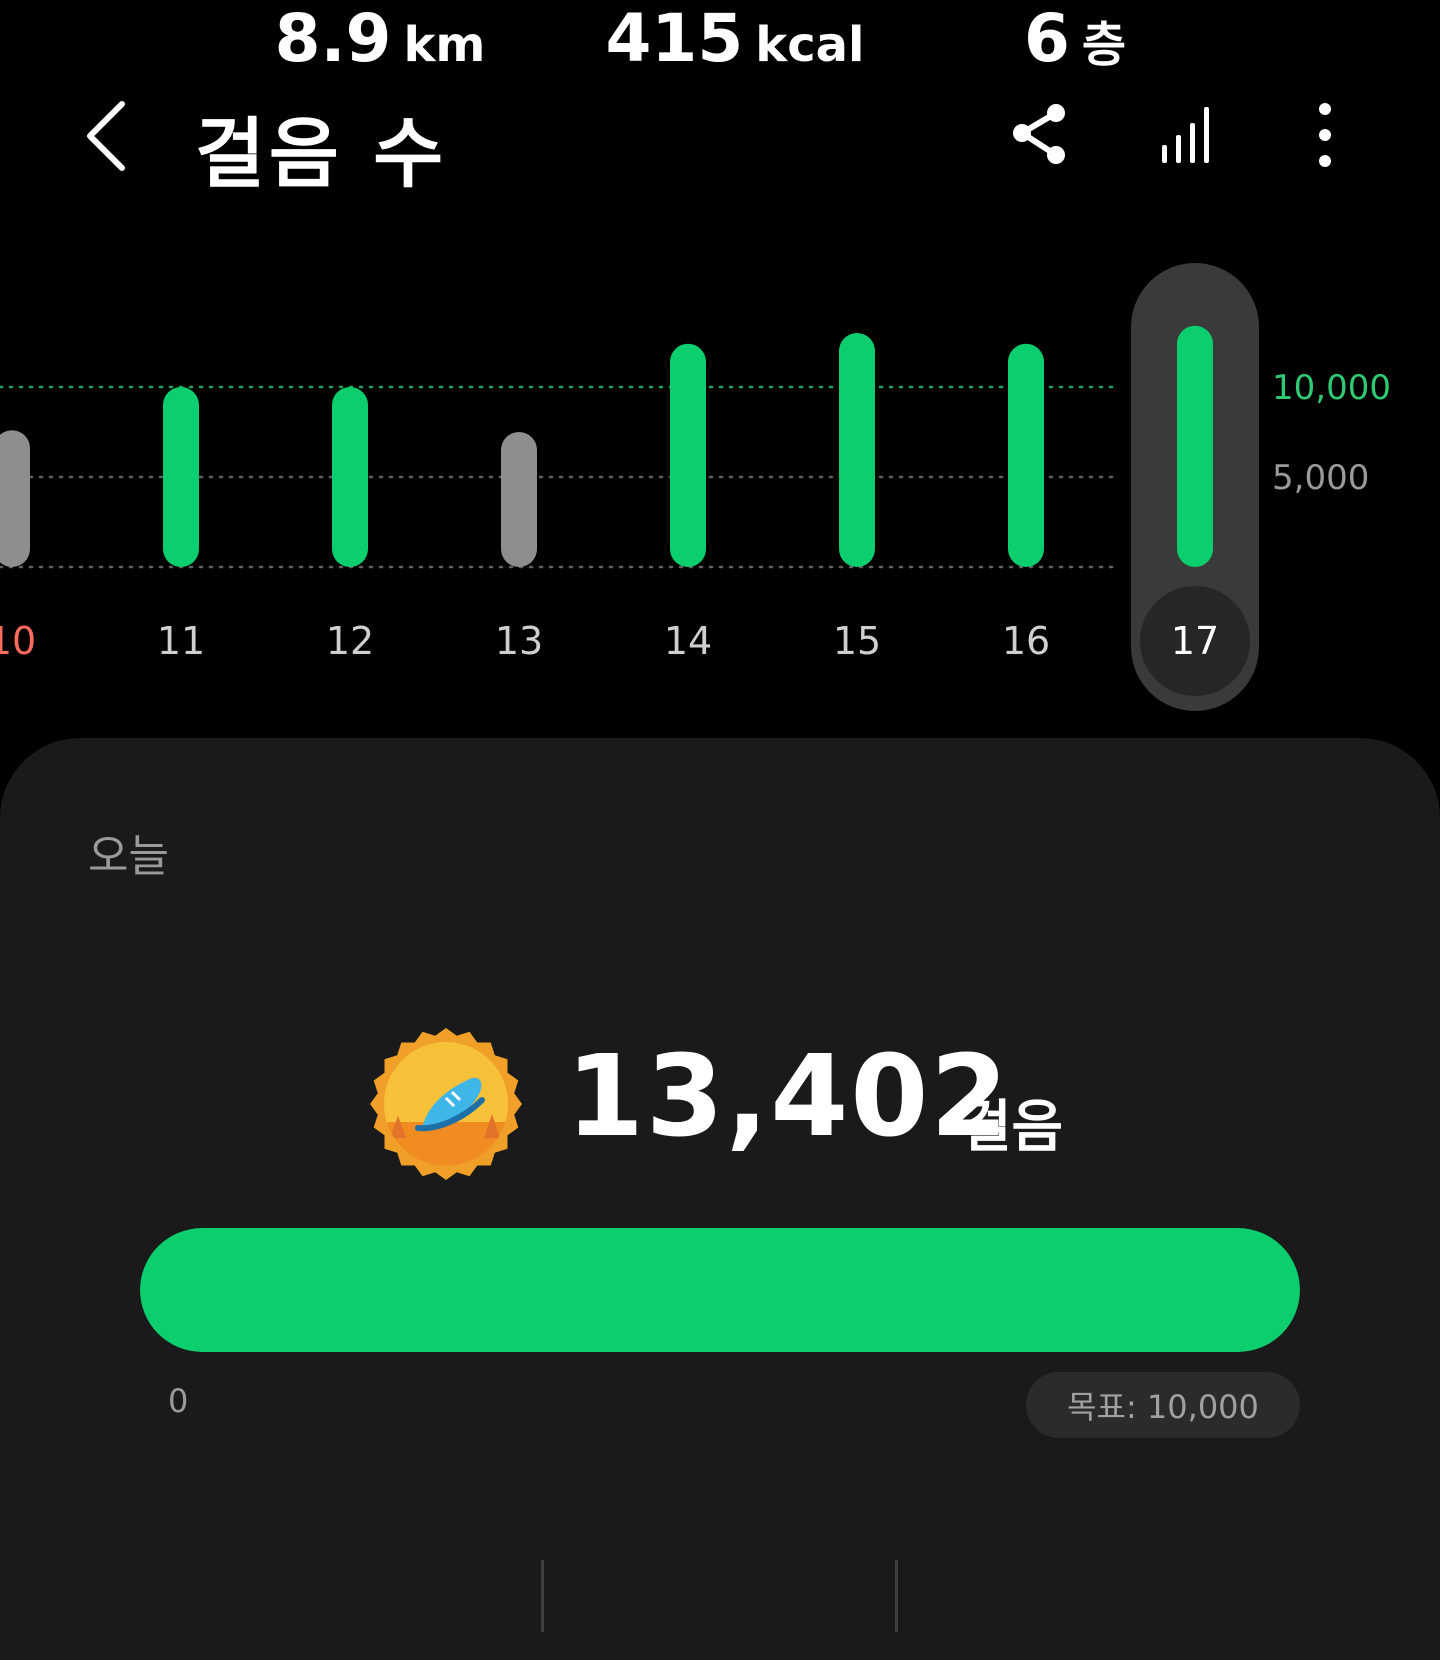 The width and height of the screenshot is (1440, 1660). I want to click on running-shoe-badge-icon, so click(446, 1104).